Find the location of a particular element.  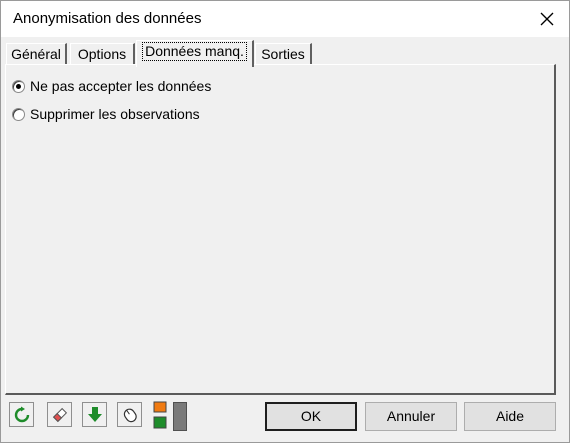

radio-reject-missing: Ne pas accepter les données is located at coordinates (111, 86).